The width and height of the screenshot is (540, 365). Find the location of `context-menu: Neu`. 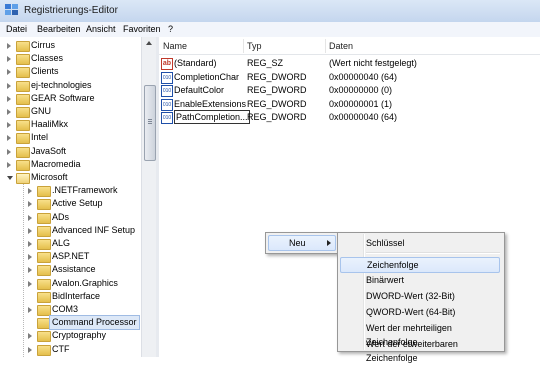

context-menu: Neu is located at coordinates (302, 243).